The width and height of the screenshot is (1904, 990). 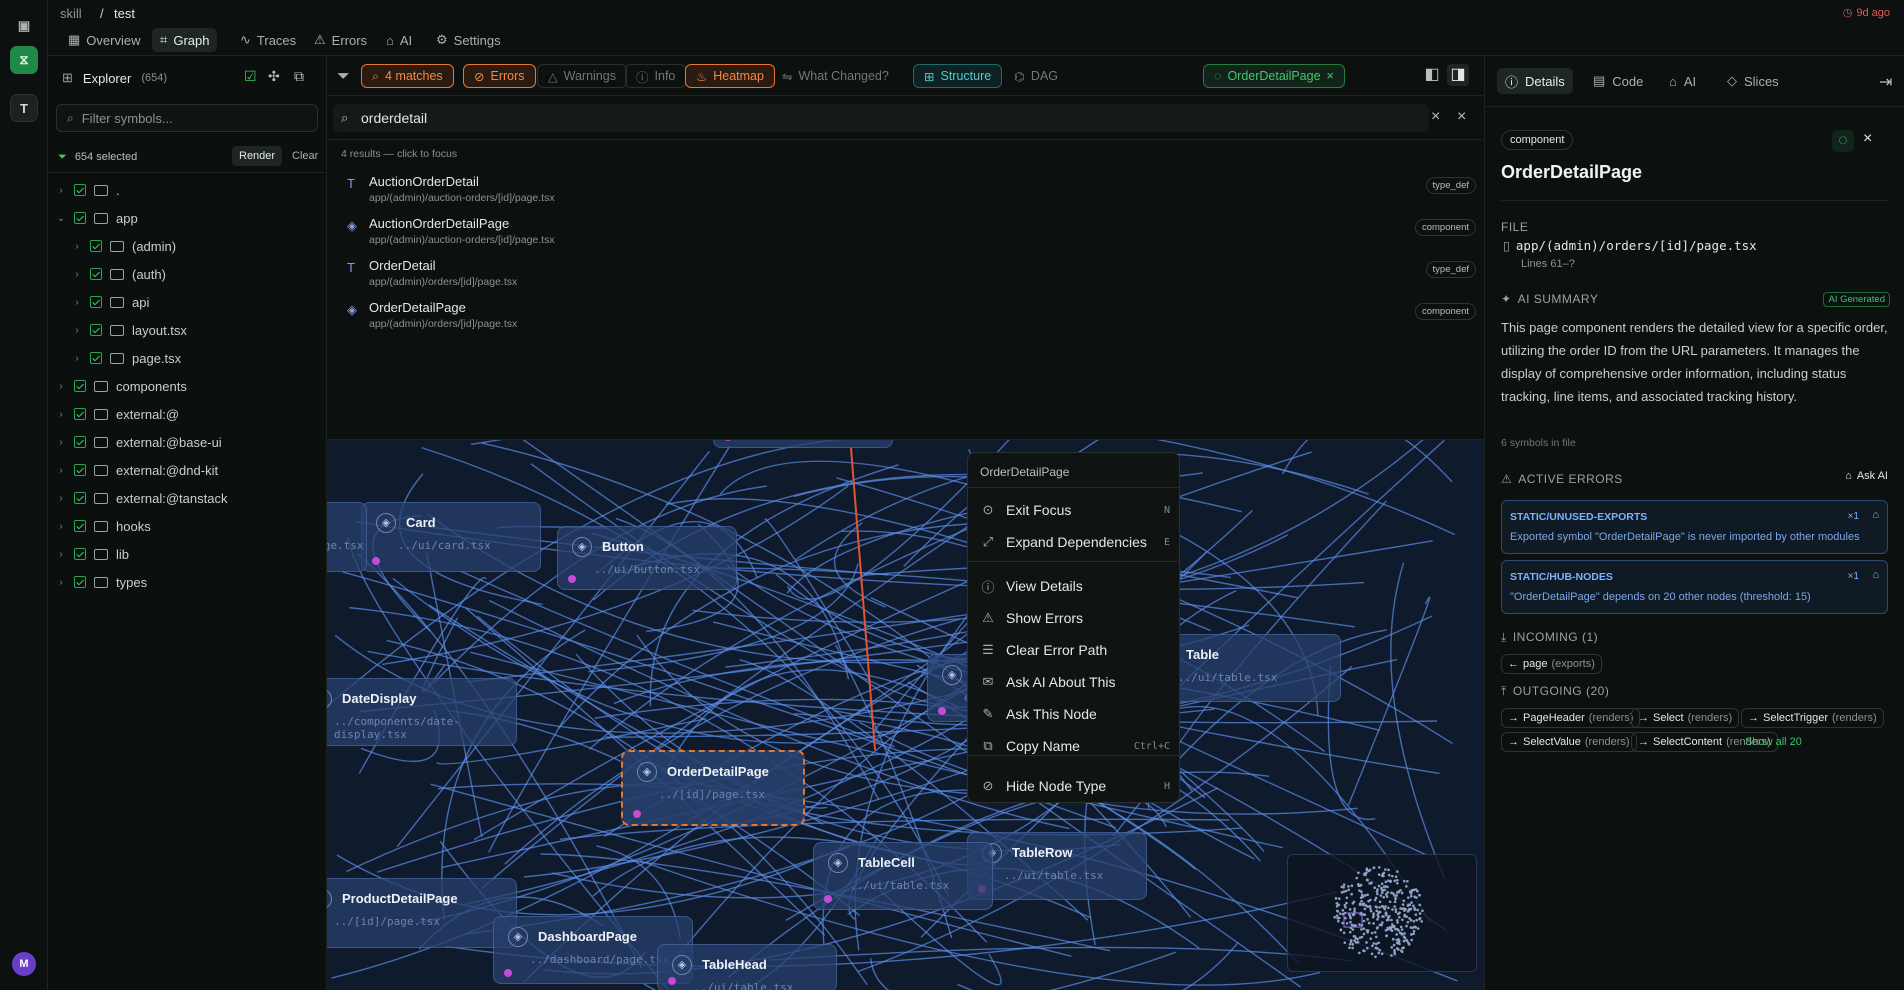 What do you see at coordinates (1773, 742) in the screenshot?
I see `show-all-link: Show all 20` at bounding box center [1773, 742].